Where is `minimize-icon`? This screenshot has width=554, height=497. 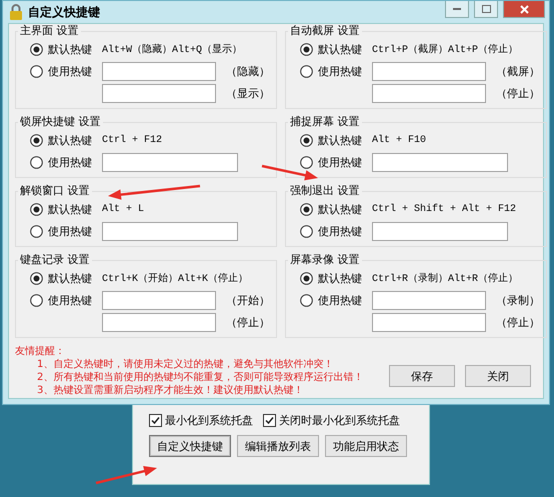 minimize-icon is located at coordinates (457, 9).